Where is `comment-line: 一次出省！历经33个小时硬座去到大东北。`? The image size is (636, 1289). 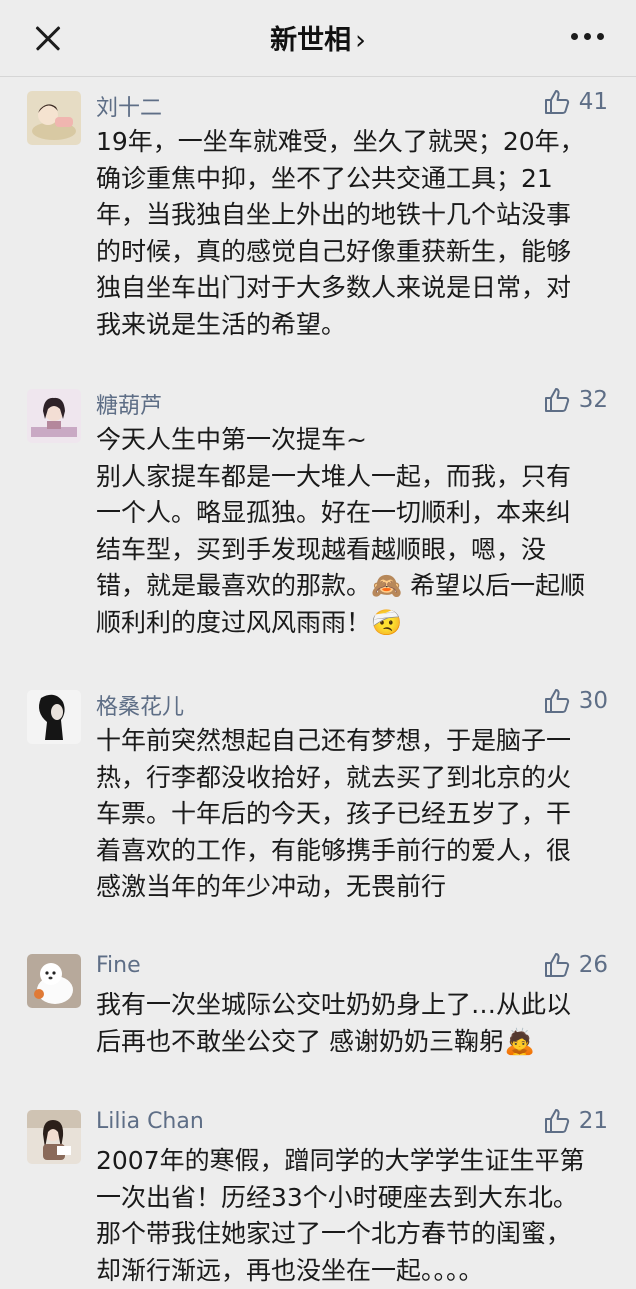
comment-line: 一次出省！历经33个小时硬座去到大东北。 is located at coordinates (351, 1198).